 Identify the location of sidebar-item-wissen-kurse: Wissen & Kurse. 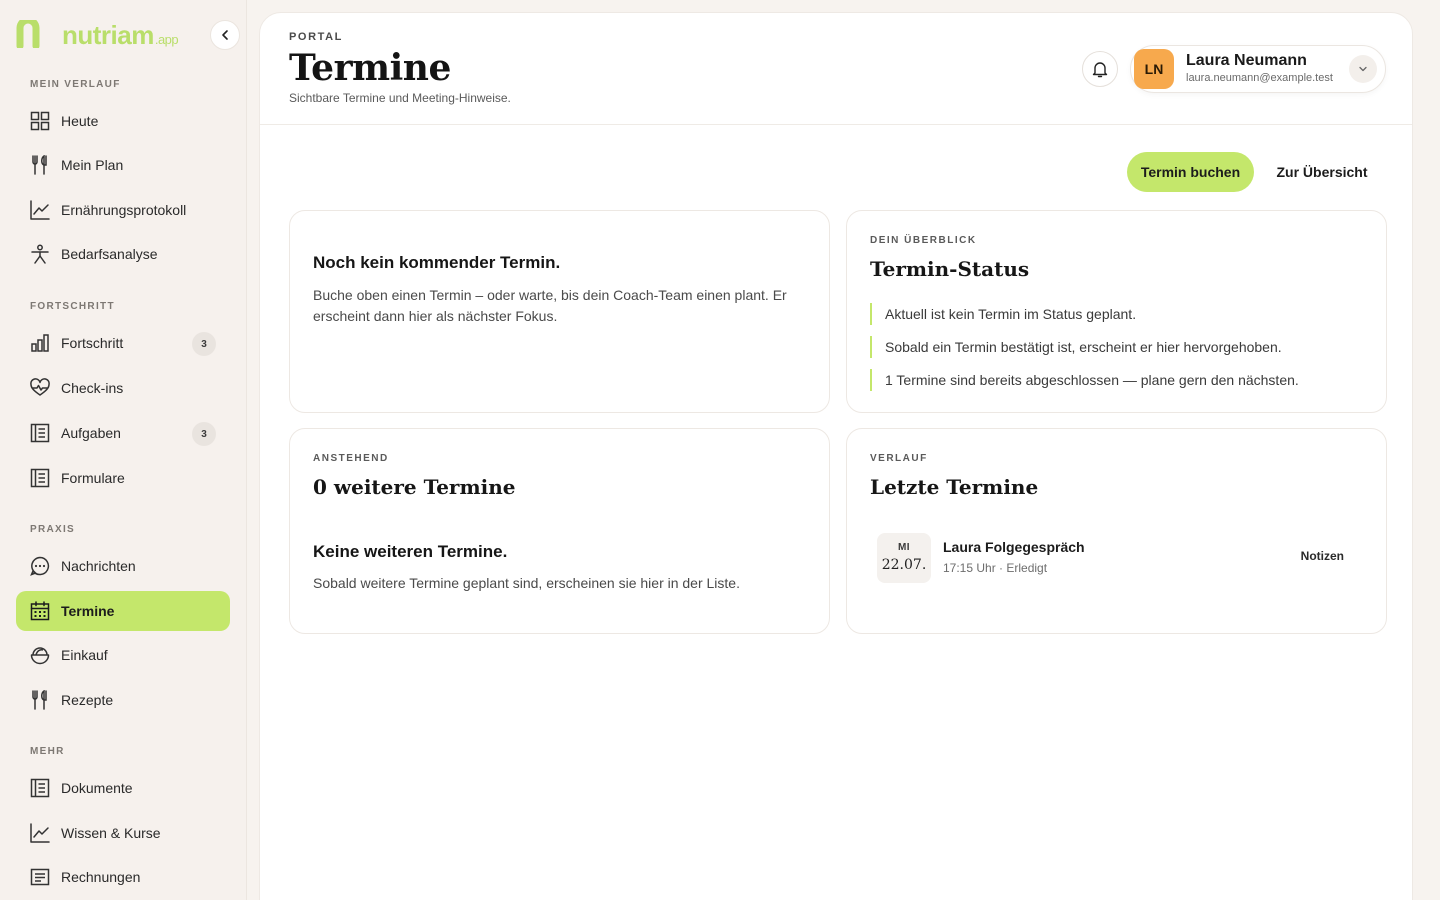
(123, 833).